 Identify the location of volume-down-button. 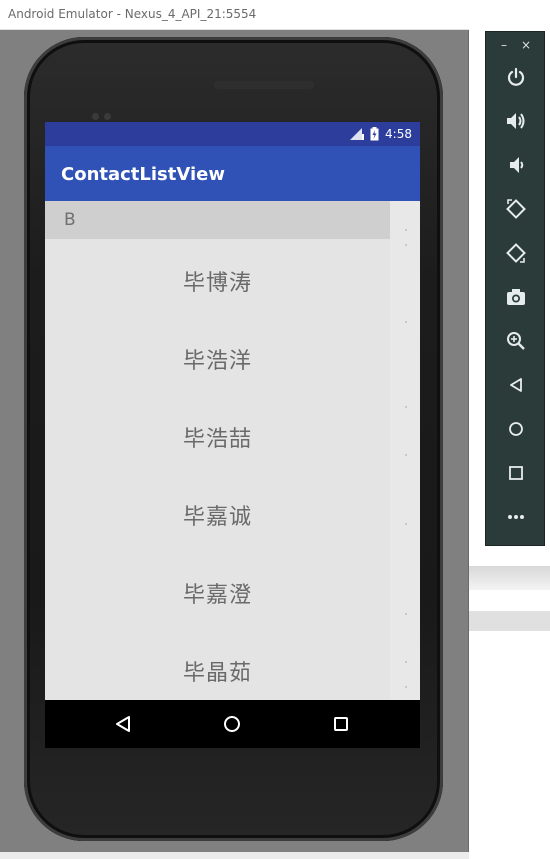
(516, 165).